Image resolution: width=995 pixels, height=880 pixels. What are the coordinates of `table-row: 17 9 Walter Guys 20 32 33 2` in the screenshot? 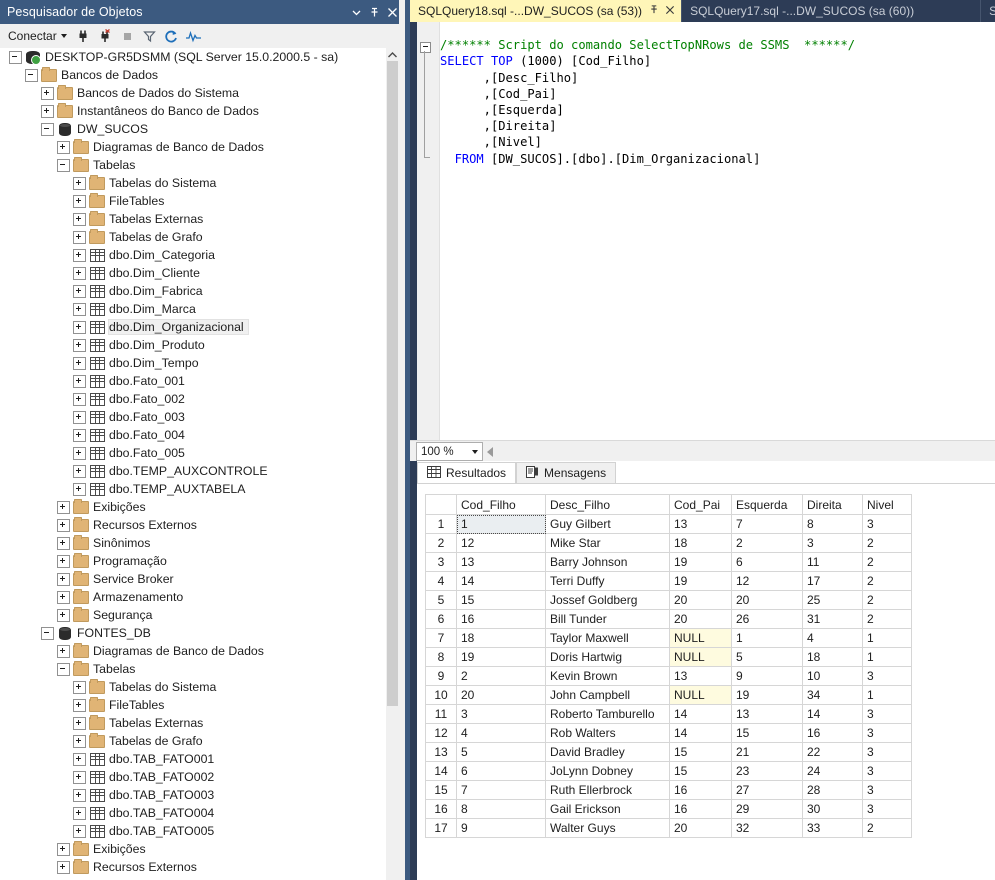 It's located at (668, 828).